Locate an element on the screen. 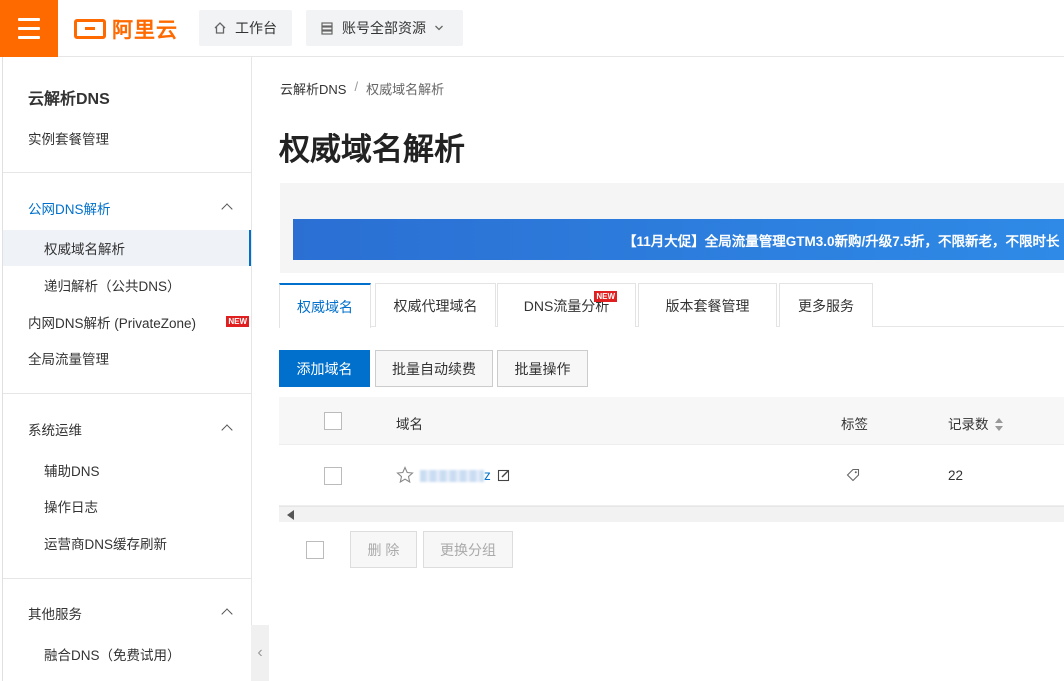  sidebar-item-label: 内网DNS解析 (PrivateZone) is located at coordinates (112, 323).